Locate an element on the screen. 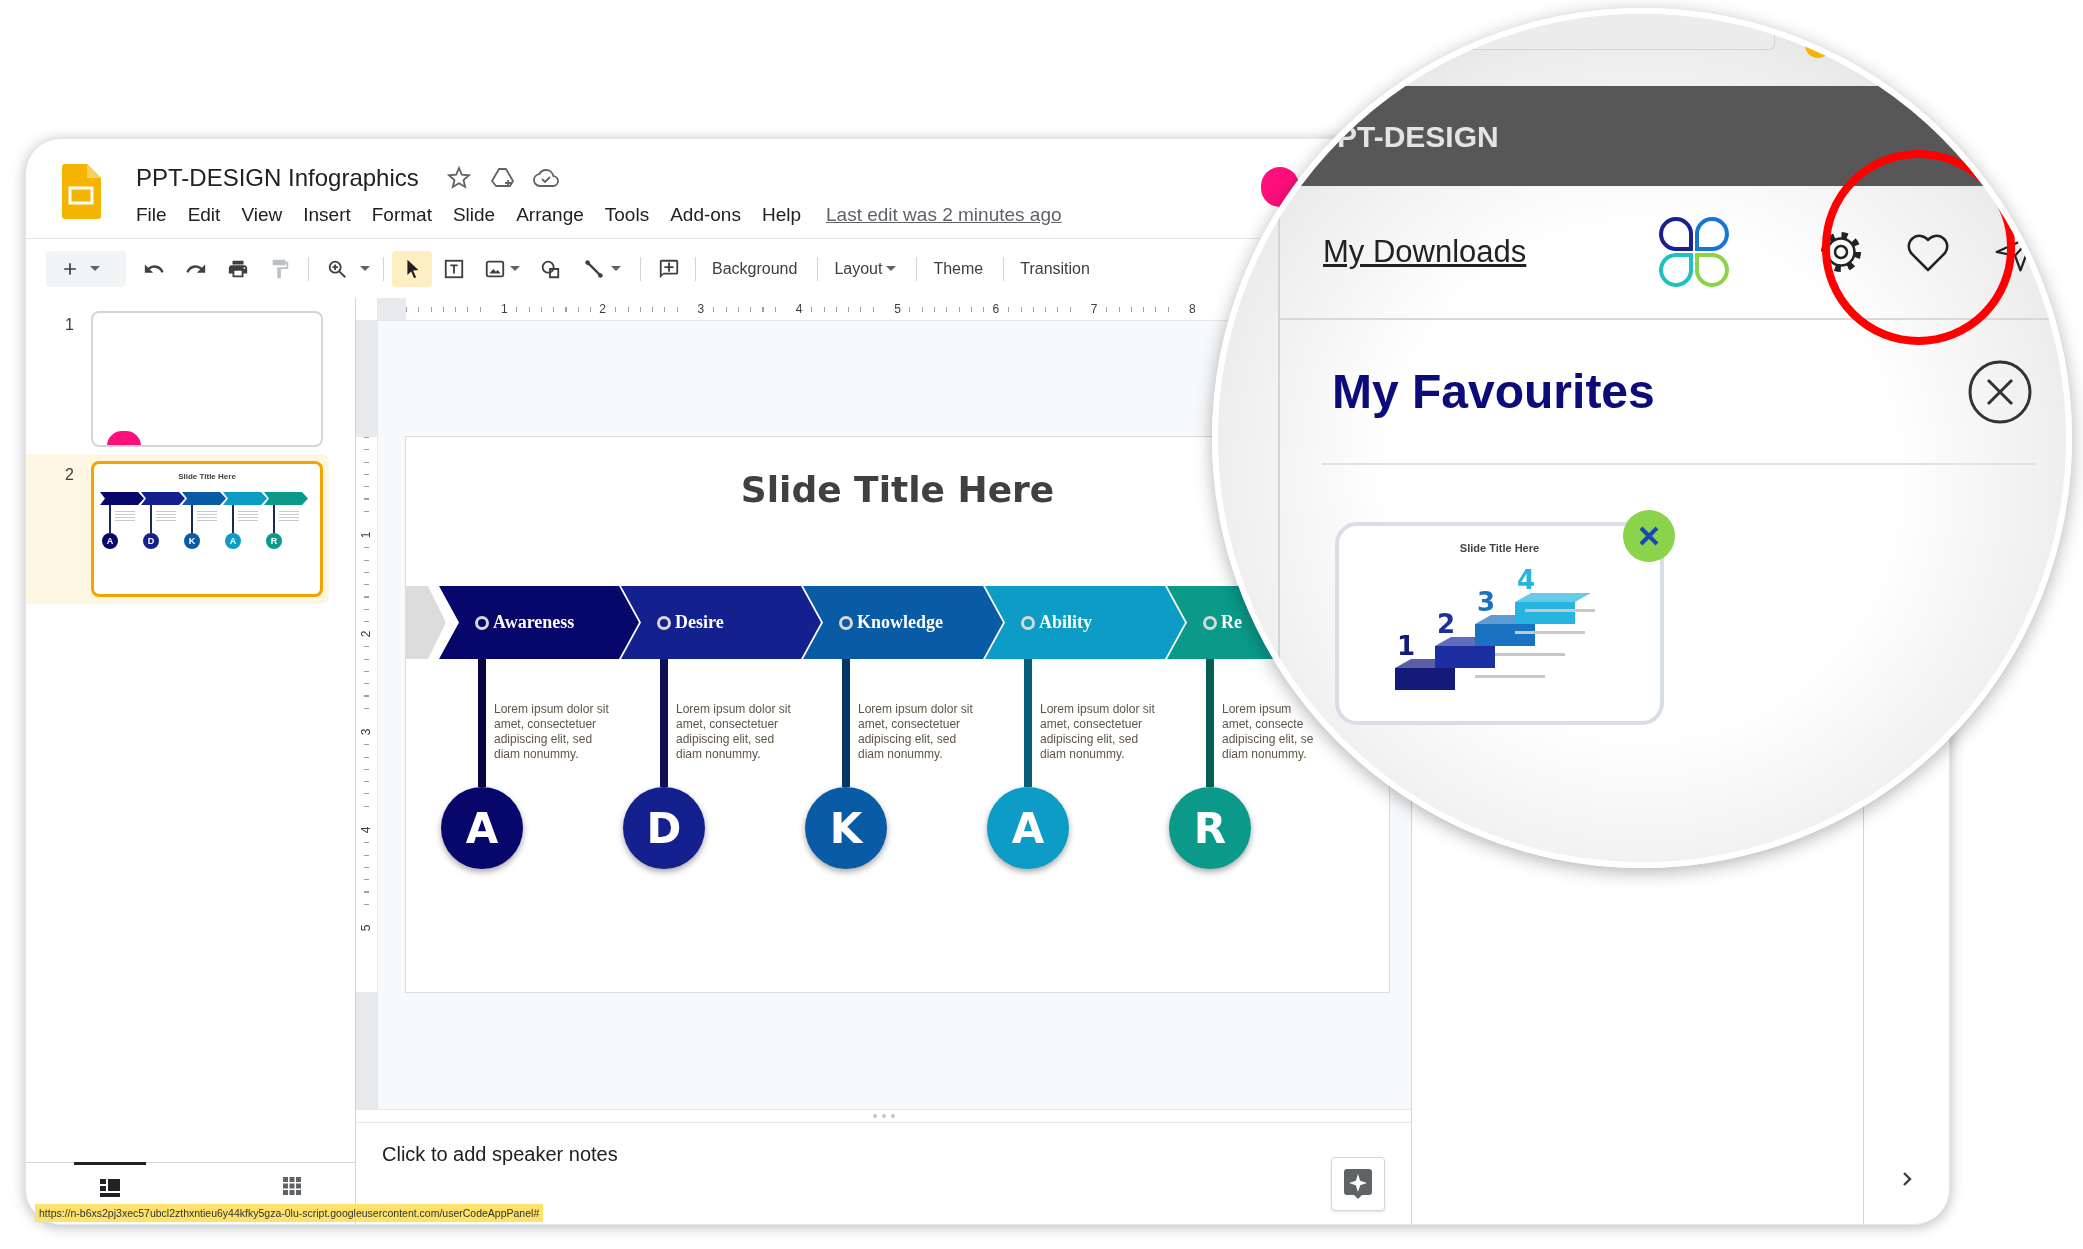 The width and height of the screenshot is (2083, 1249). document-title: PPT-DESIGN Infographics is located at coordinates (277, 178).